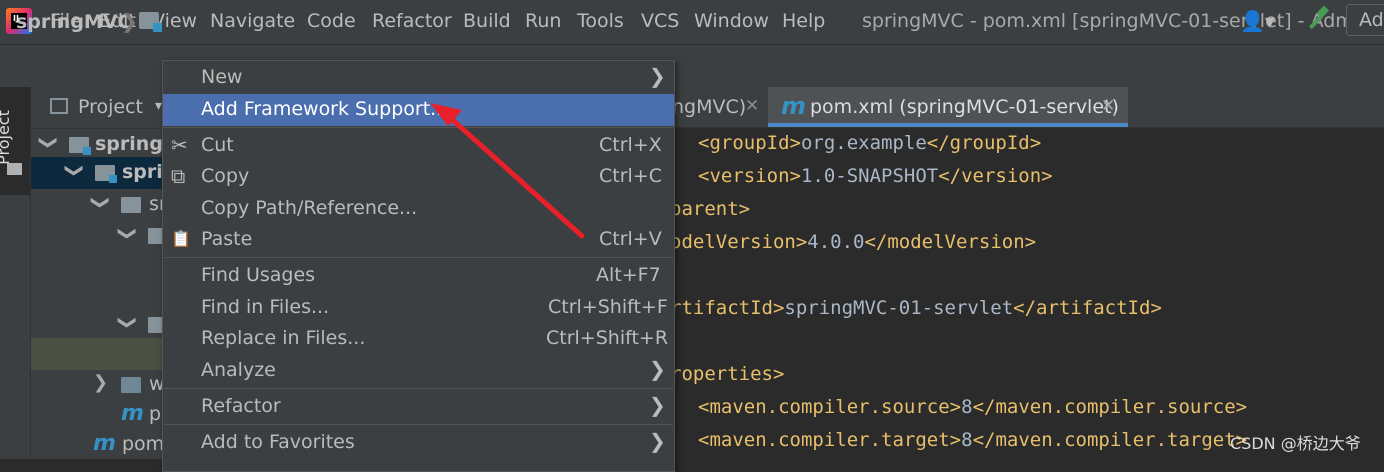  What do you see at coordinates (869, 176) in the screenshot?
I see `xml-text: 1.0-SNAPSHOT` at bounding box center [869, 176].